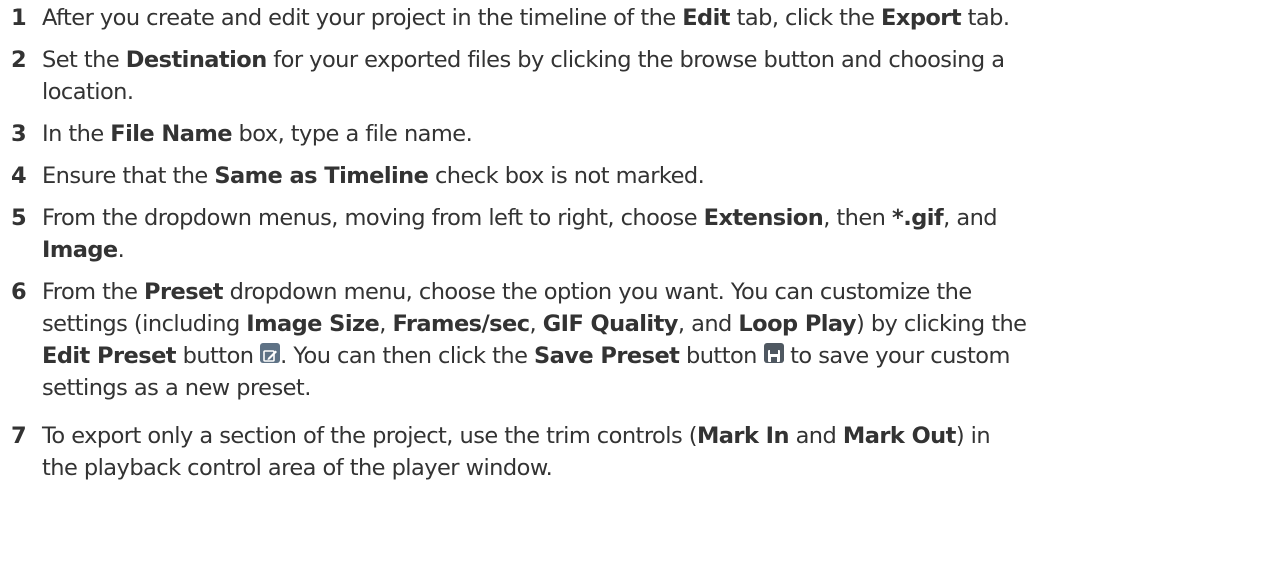 The width and height of the screenshot is (1271, 573). What do you see at coordinates (805, 18) in the screenshot?
I see `step-text: tab, click the` at bounding box center [805, 18].